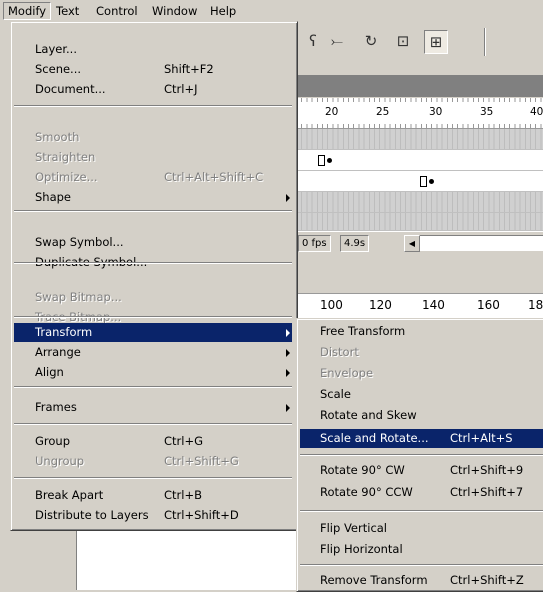 Image resolution: width=543 pixels, height=592 pixels. Describe the element at coordinates (153, 137) in the screenshot. I see `menu-item-smooth: Smooth` at that location.